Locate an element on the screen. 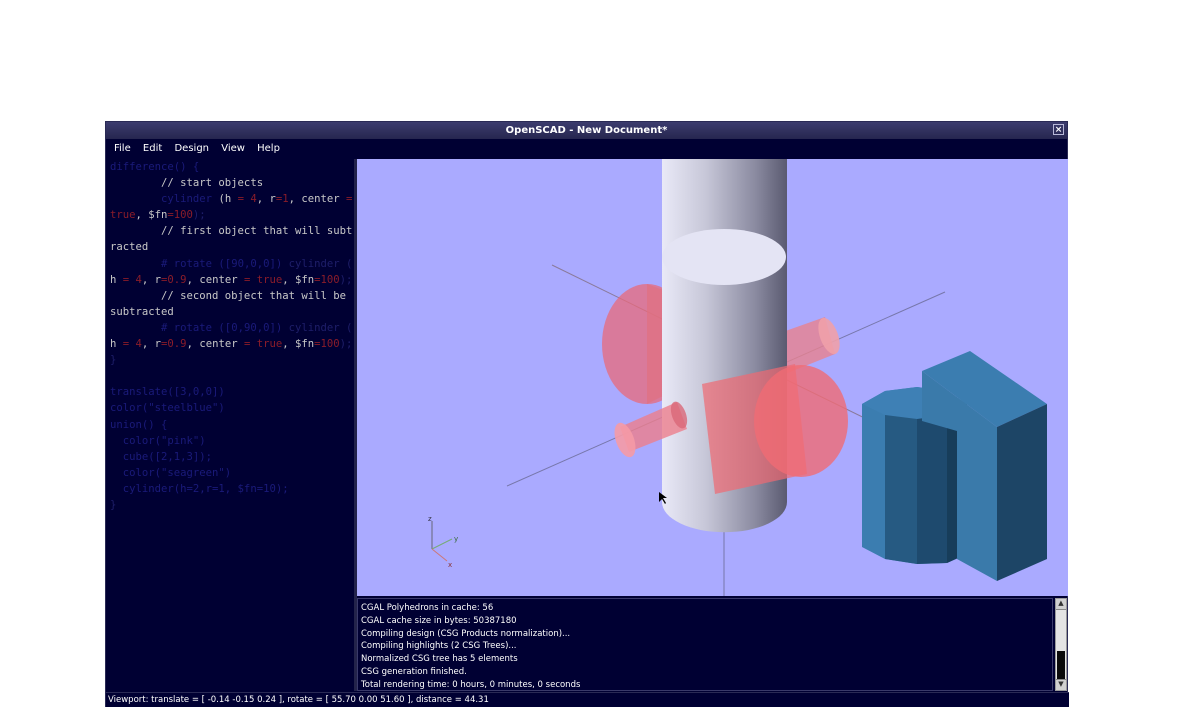 This screenshot has height=708, width=1190. menu-bar: File Edit Design View Help is located at coordinates (586, 149).